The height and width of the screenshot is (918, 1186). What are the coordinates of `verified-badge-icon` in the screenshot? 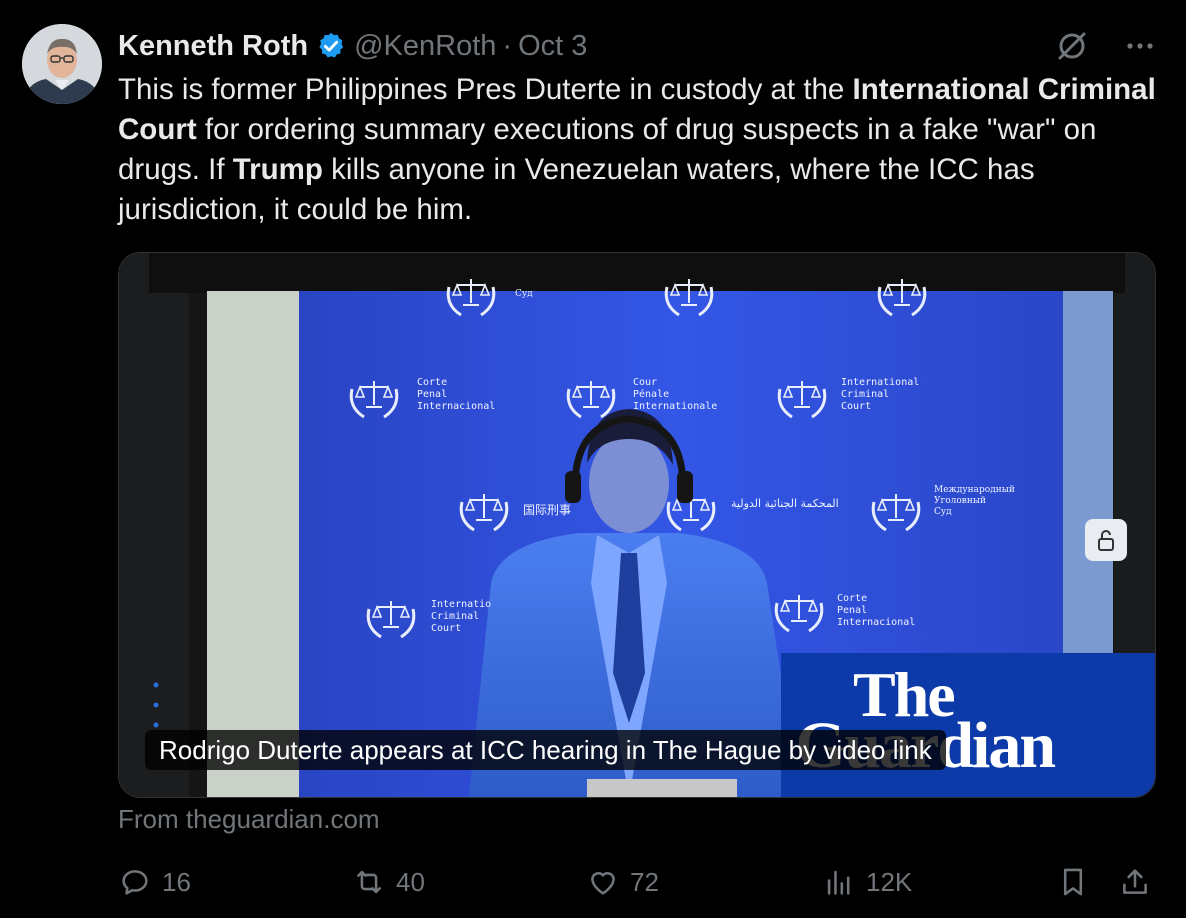 It's located at (331, 46).